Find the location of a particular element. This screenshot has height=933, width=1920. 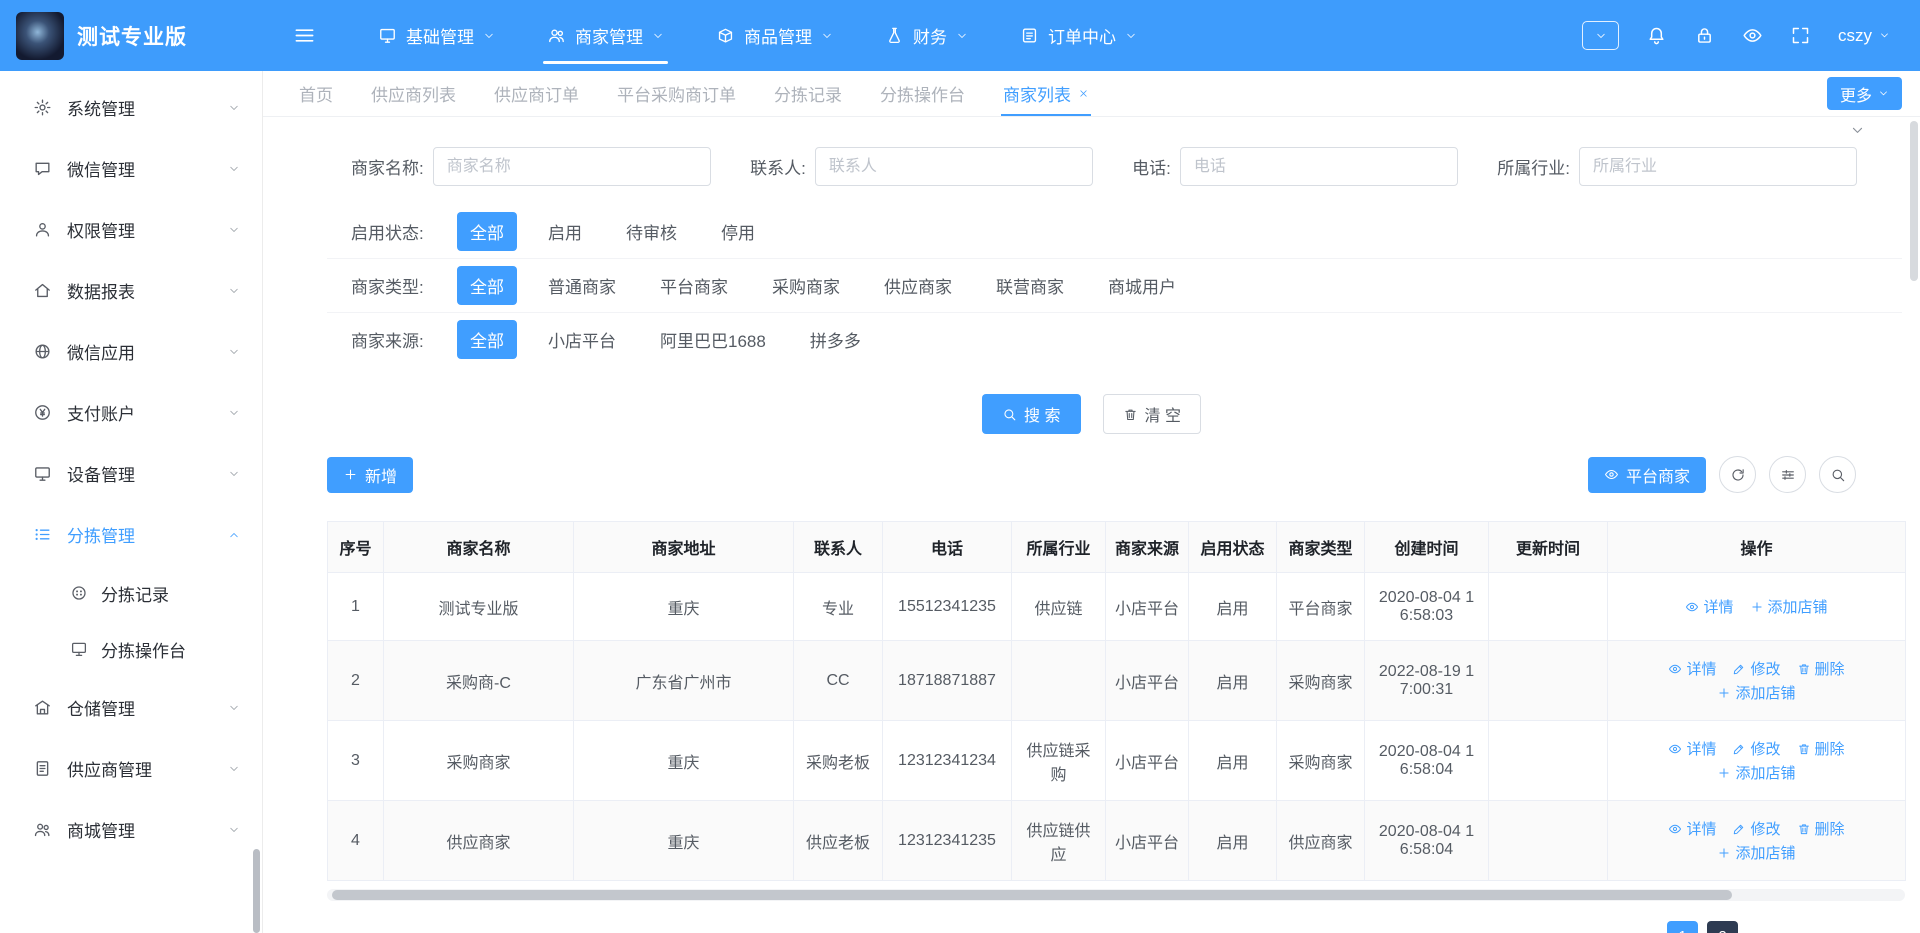

fullscreen-icon is located at coordinates (1800, 35).